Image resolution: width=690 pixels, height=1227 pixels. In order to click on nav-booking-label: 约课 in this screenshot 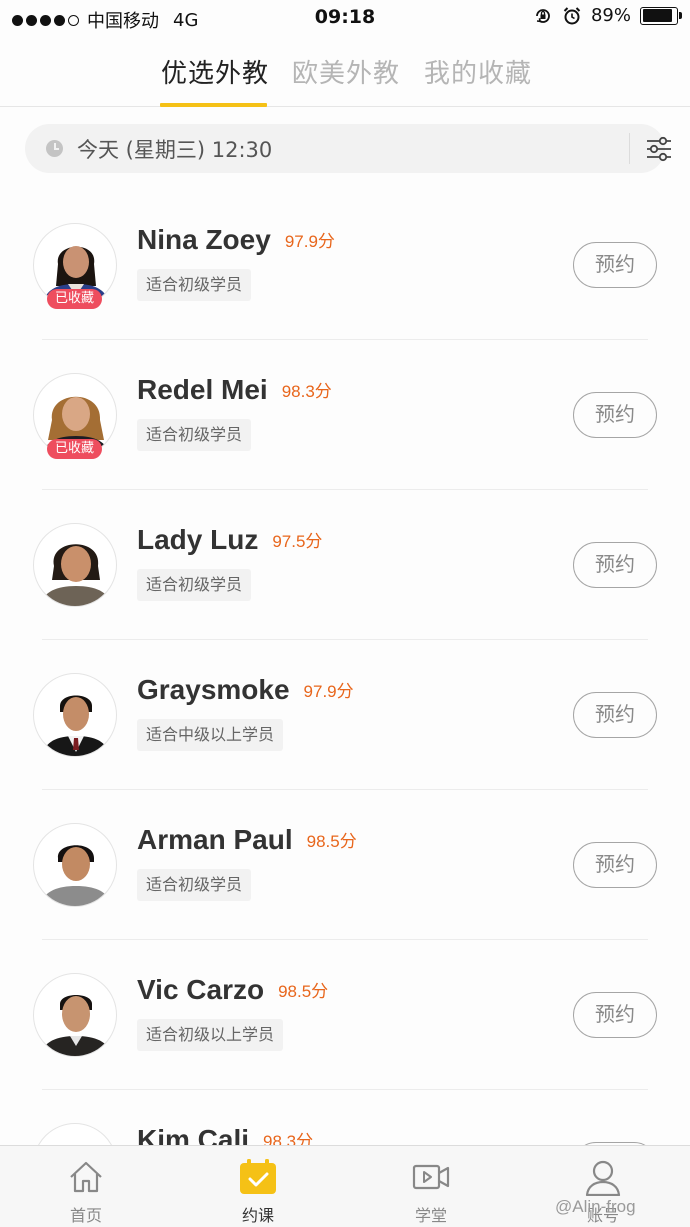, I will do `click(257, 1215)`.